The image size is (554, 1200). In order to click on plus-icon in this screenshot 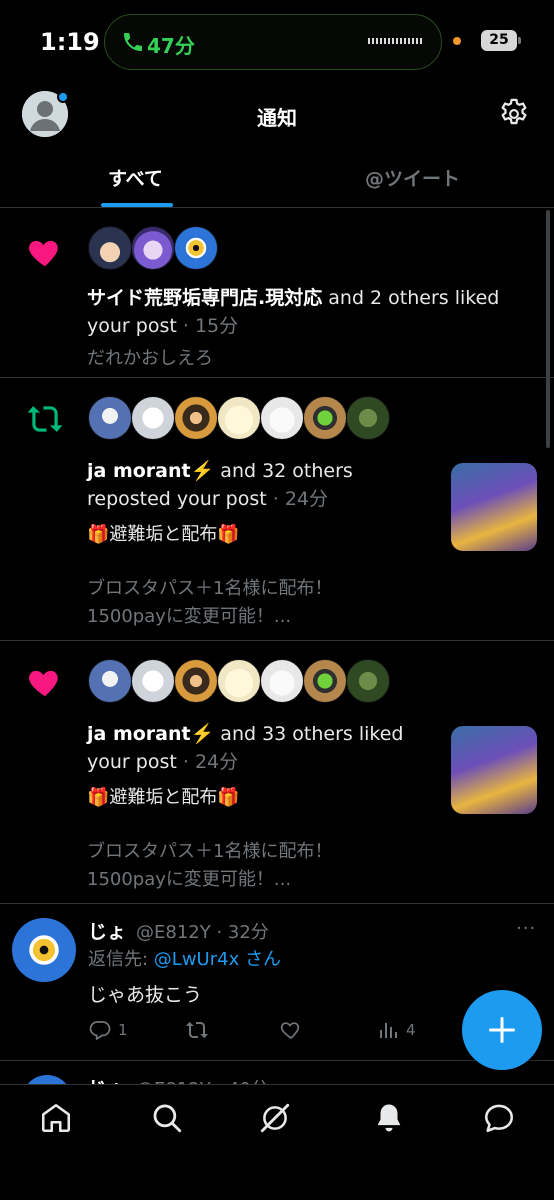, I will do `click(502, 1030)`.